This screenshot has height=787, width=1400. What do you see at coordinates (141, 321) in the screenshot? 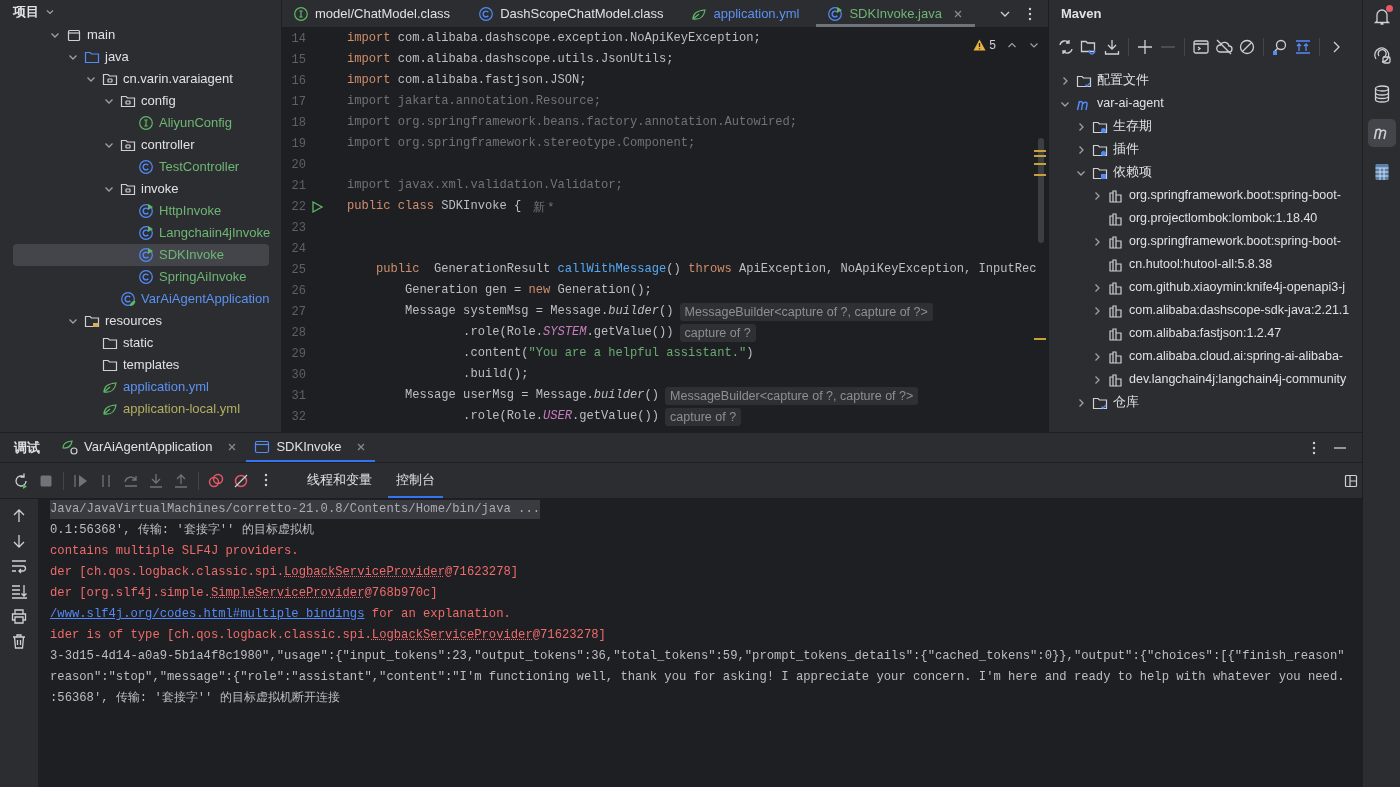
I see `tree-item: resources` at bounding box center [141, 321].